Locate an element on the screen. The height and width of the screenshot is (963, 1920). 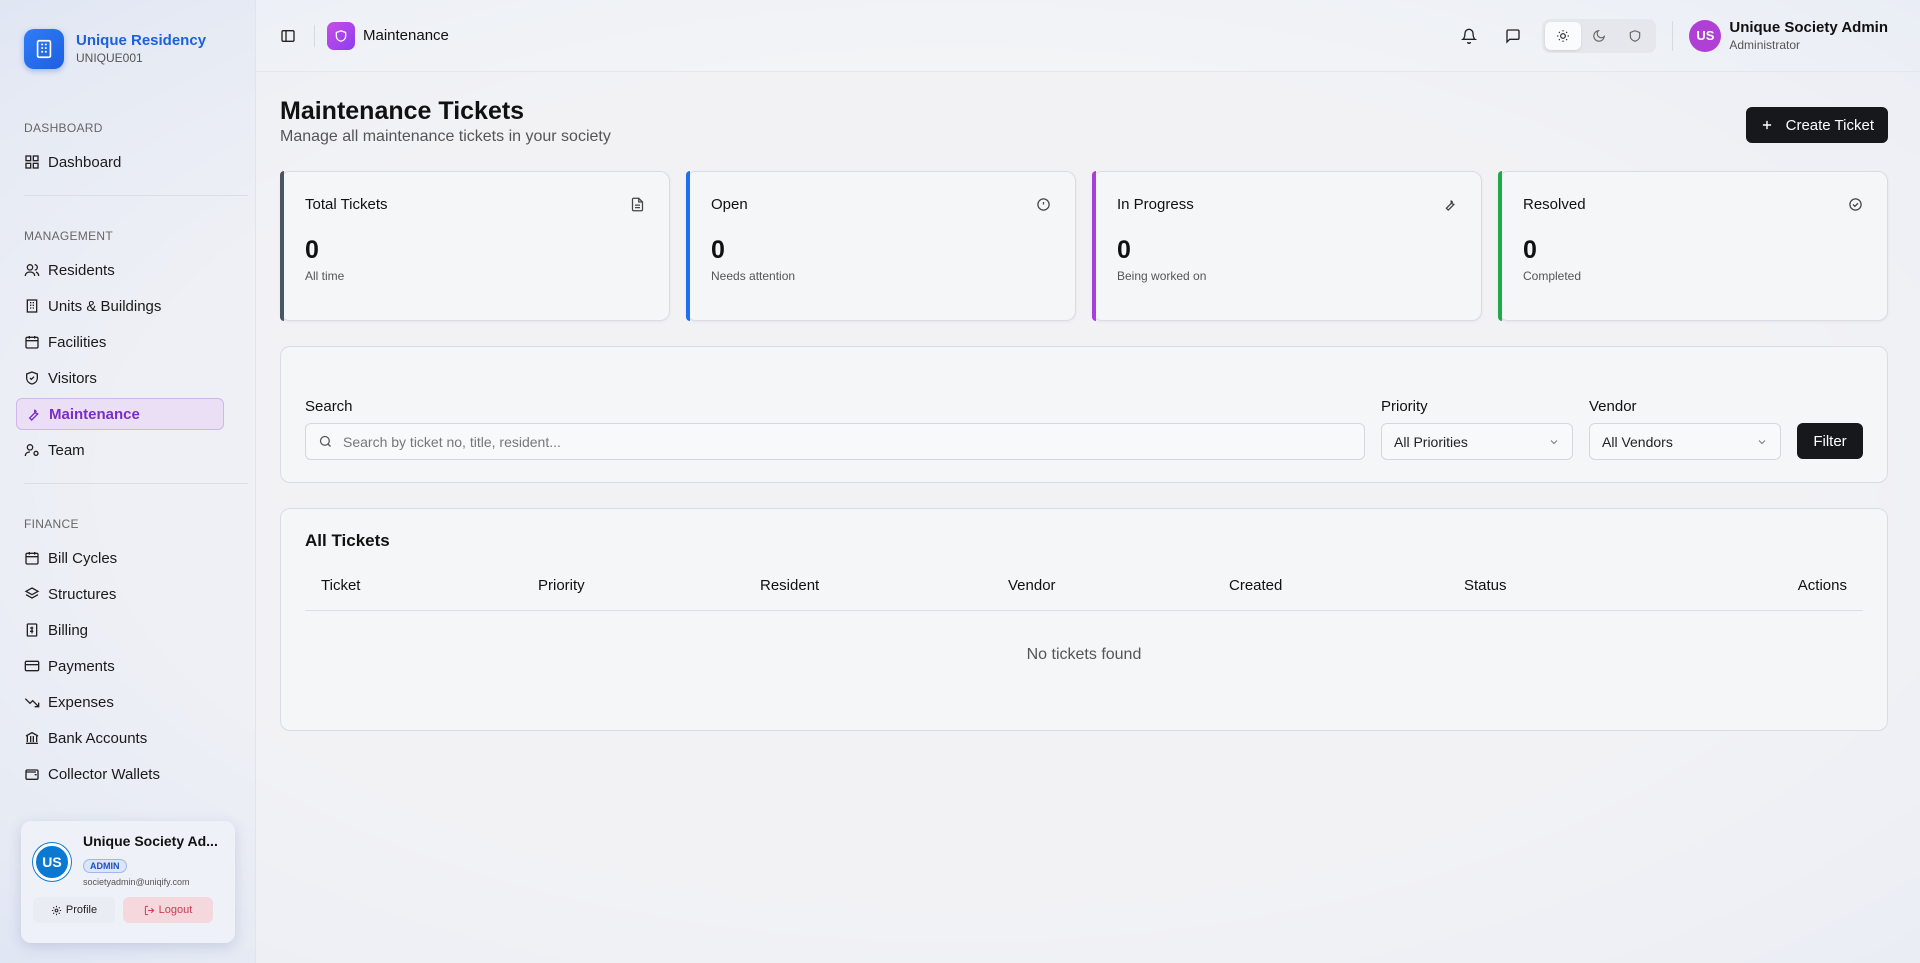
column-header-resident: Resident is located at coordinates (884, 585).